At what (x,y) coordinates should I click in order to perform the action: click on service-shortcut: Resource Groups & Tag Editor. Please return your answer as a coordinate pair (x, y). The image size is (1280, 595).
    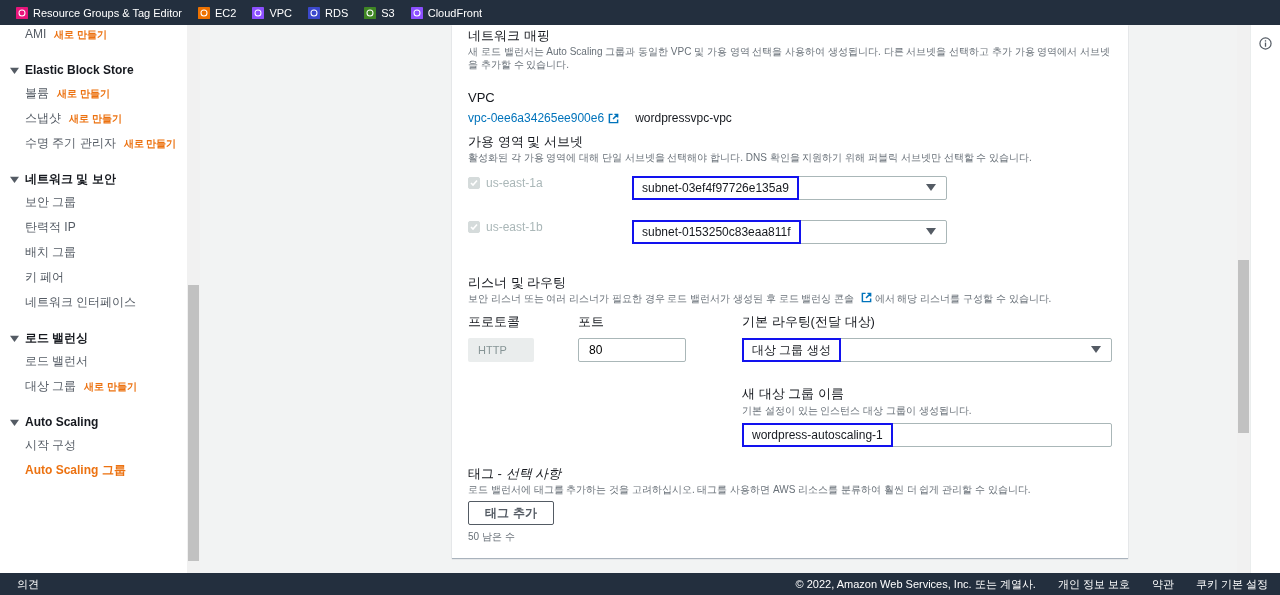
    Looking at the image, I should click on (99, 12).